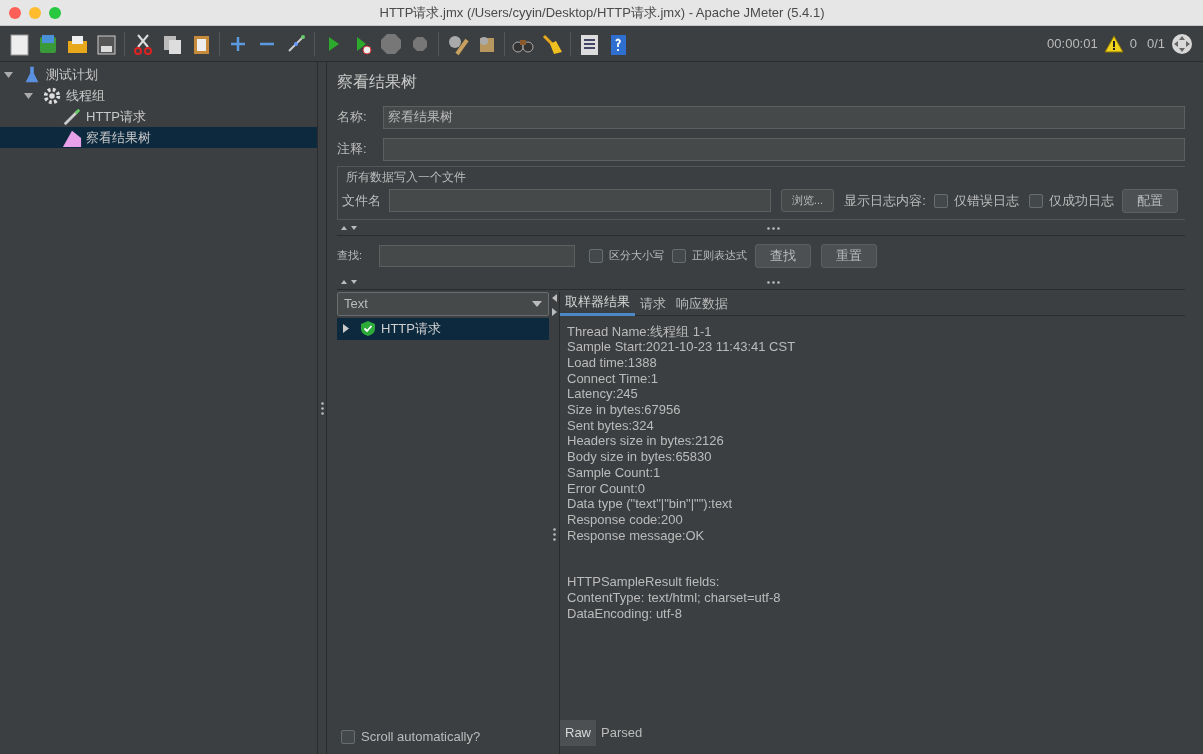  Describe the element at coordinates (352, 149) in the screenshot. I see `comment-label: 注释:` at that location.